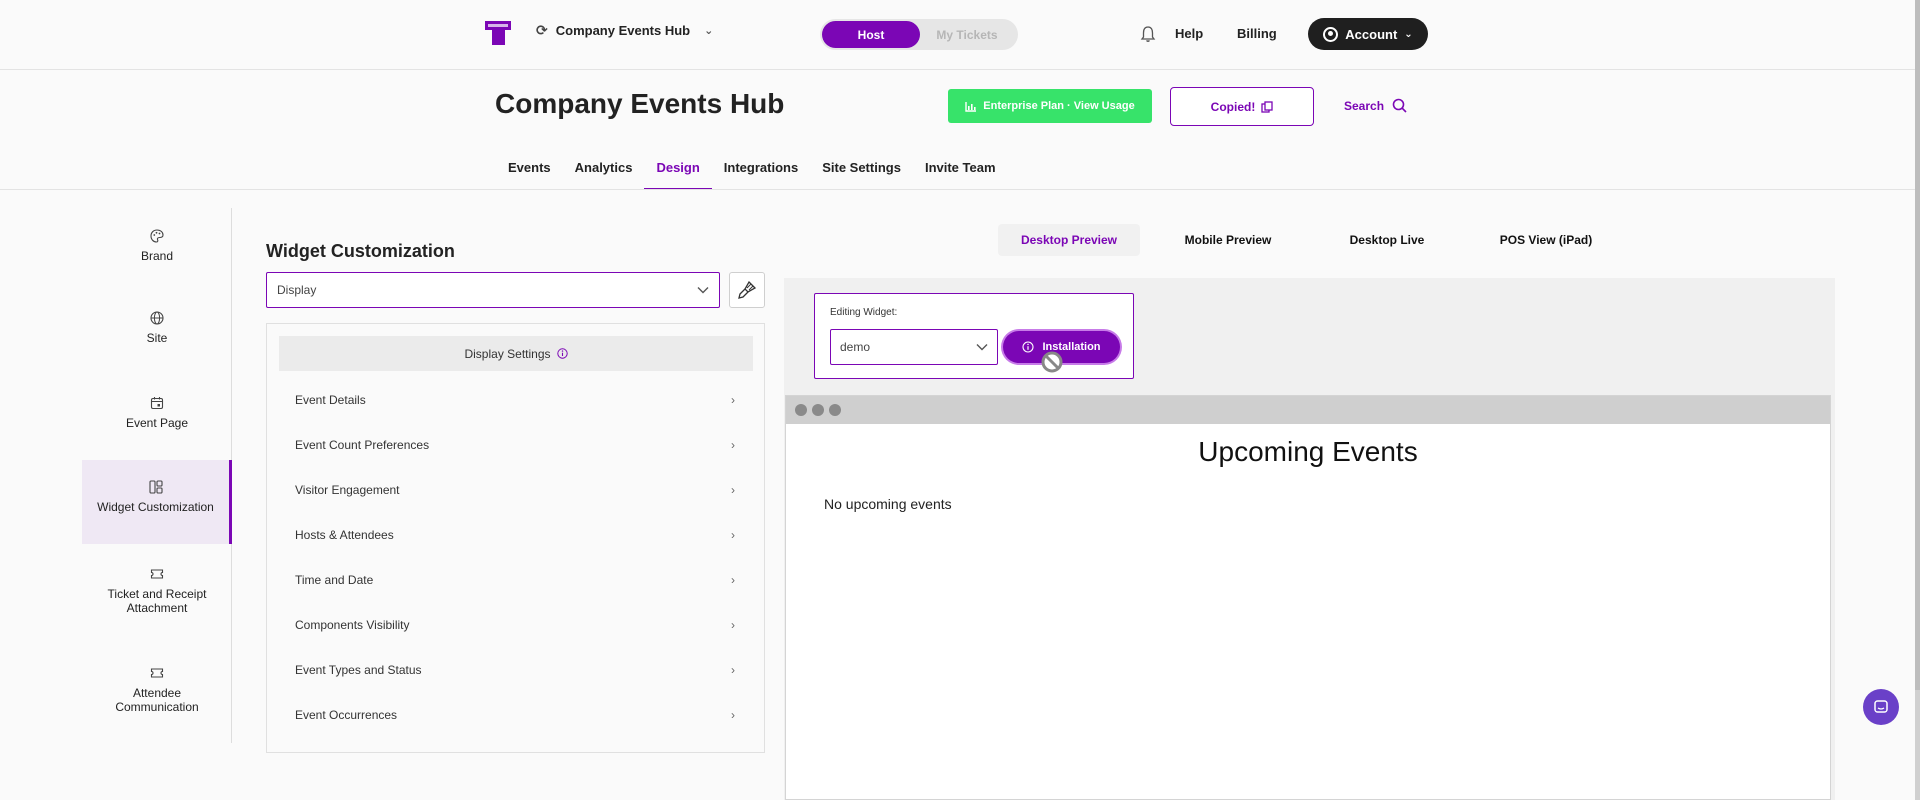 The width and height of the screenshot is (1920, 800). What do you see at coordinates (542, 30) in the screenshot?
I see `refresh-icon: ⟳` at bounding box center [542, 30].